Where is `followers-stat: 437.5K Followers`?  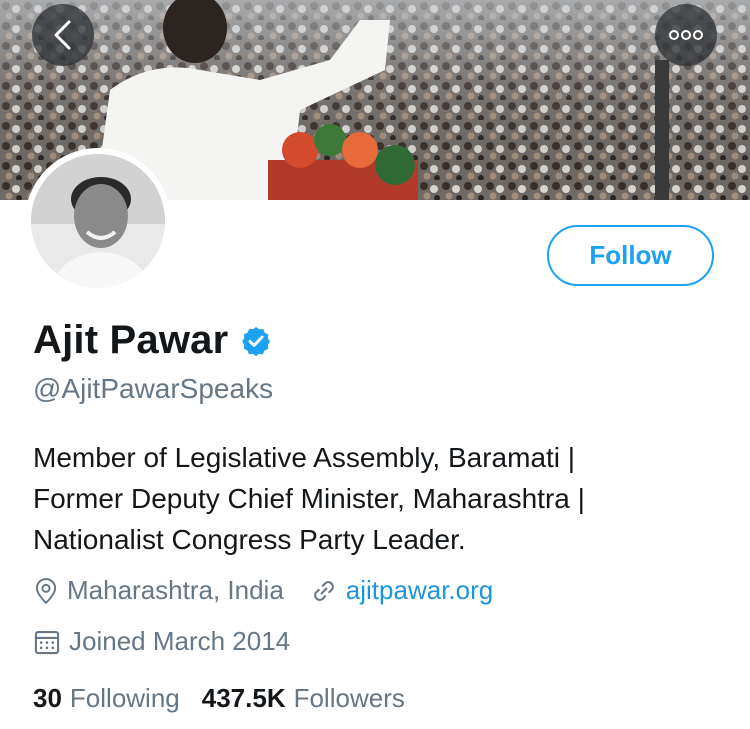 followers-stat: 437.5K Followers is located at coordinates (303, 698).